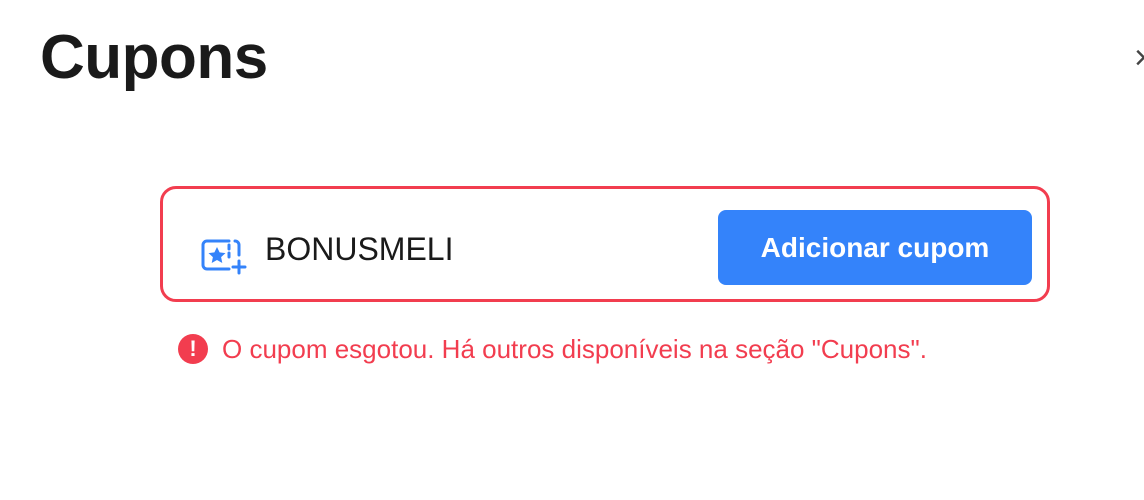 Image resolution: width=1144 pixels, height=500 pixels. What do you see at coordinates (475, 249) in the screenshot?
I see `coupon-code-input` at bounding box center [475, 249].